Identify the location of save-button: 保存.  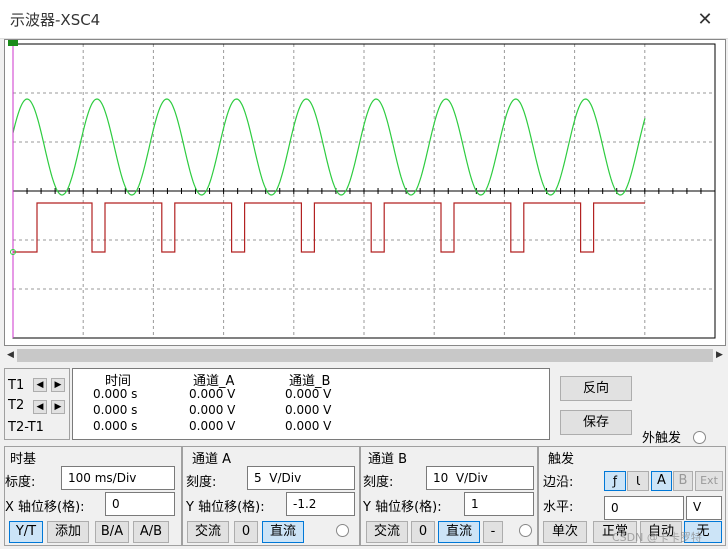
(596, 422).